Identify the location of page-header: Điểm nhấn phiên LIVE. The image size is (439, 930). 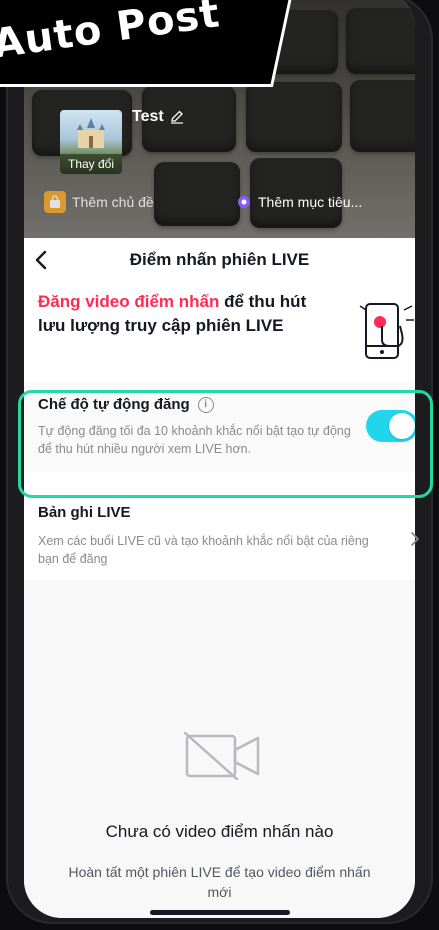
(219, 260).